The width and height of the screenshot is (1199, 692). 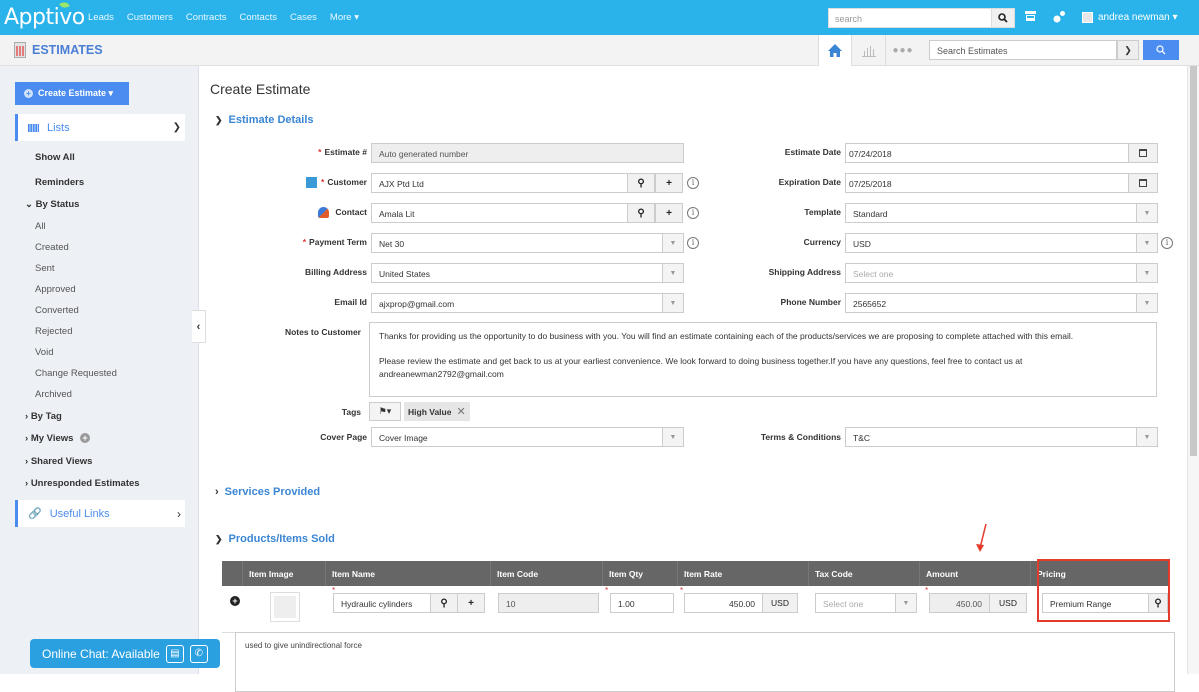 What do you see at coordinates (54, 331) in the screenshot?
I see `sidebar-status-rejected: Rejected` at bounding box center [54, 331].